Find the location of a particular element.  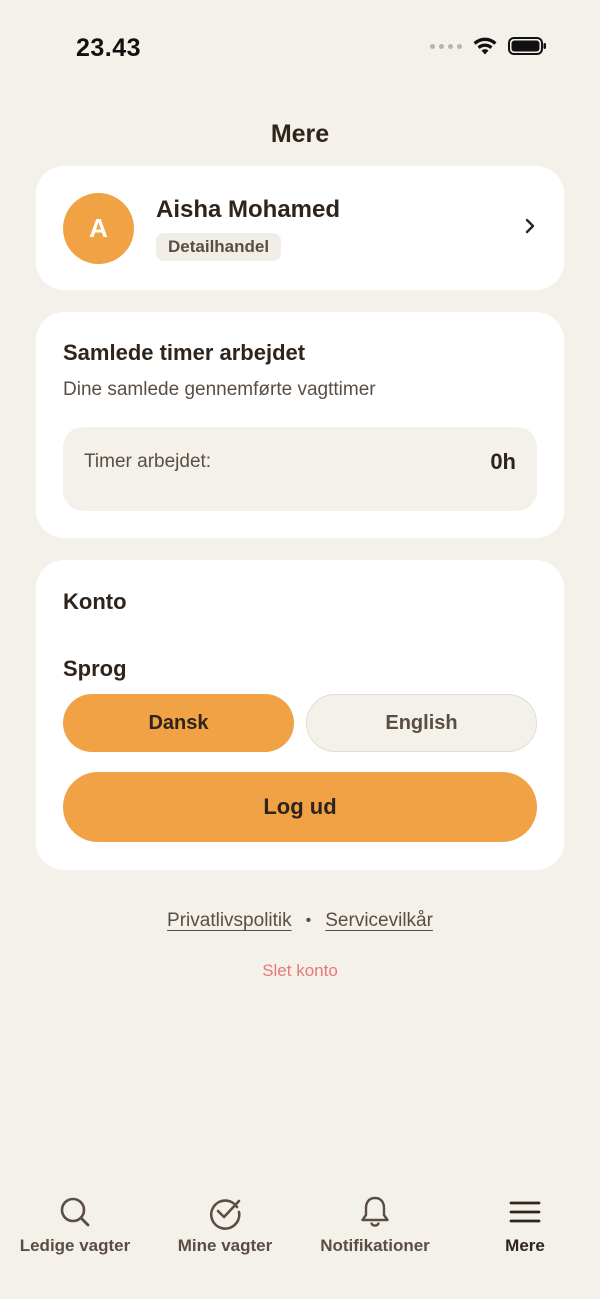

hours-card-title: Samlede timer arbejdet is located at coordinates (184, 352).